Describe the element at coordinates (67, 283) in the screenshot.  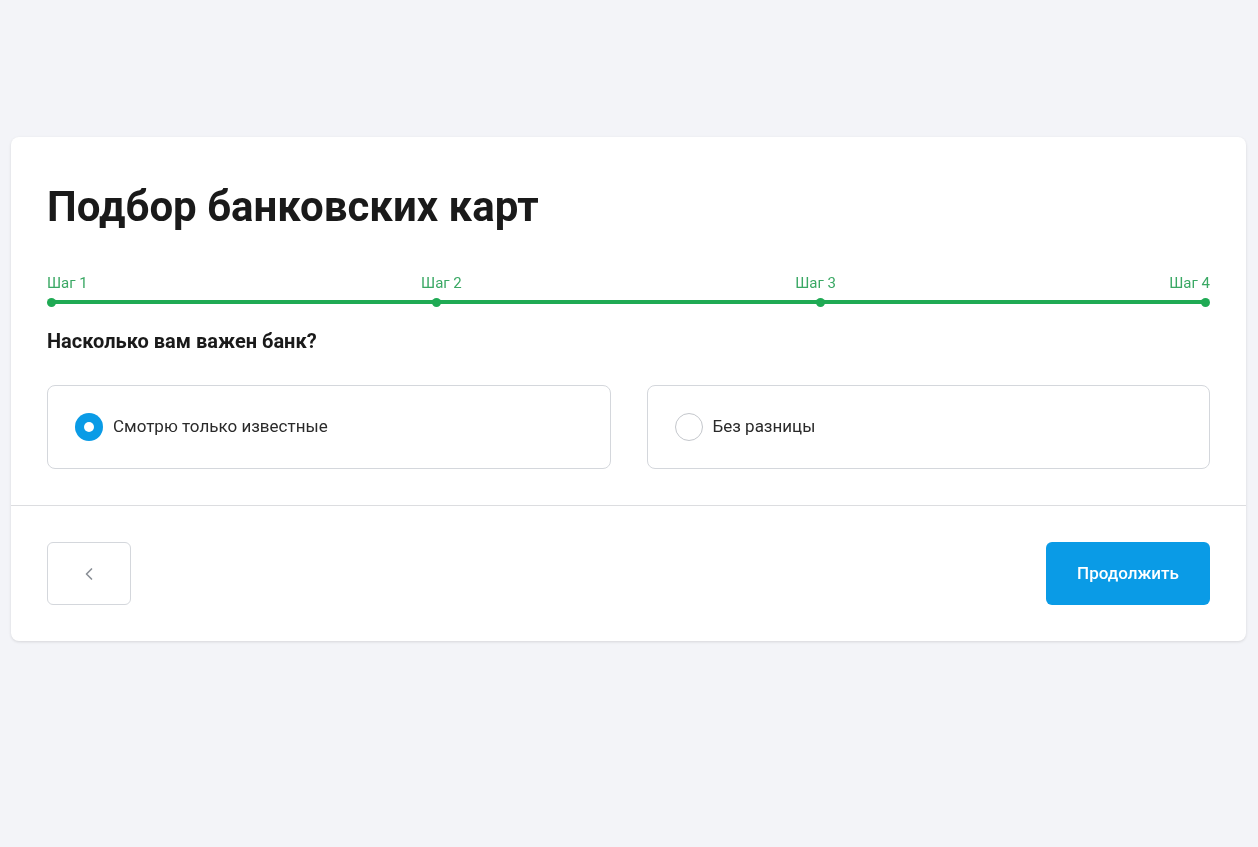
I see `step-label: Шаг 1` at that location.